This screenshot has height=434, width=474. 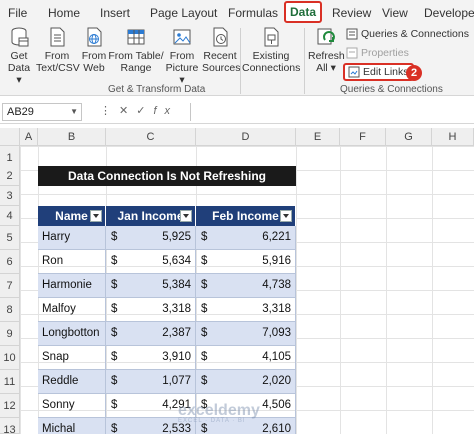 I want to click on row-header-12: 12, so click(x=10, y=406).